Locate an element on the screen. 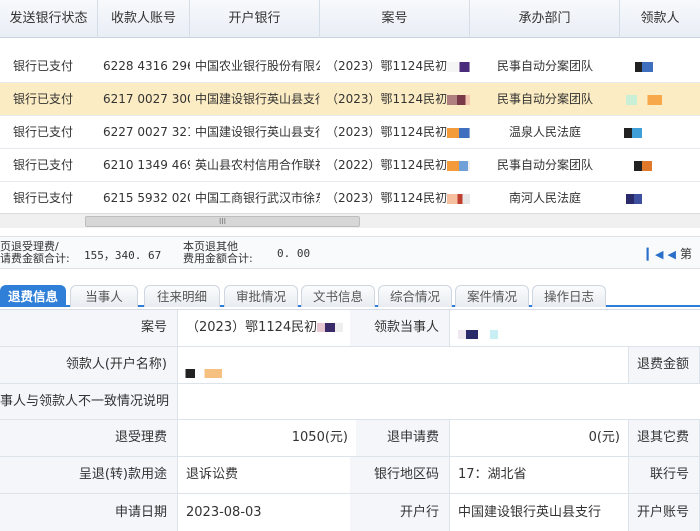  detail-tabs: 退费信息 当事人 往来明细 审批情况 文书信息 综合情况 案件情况 操作日志 is located at coordinates (350, 296).